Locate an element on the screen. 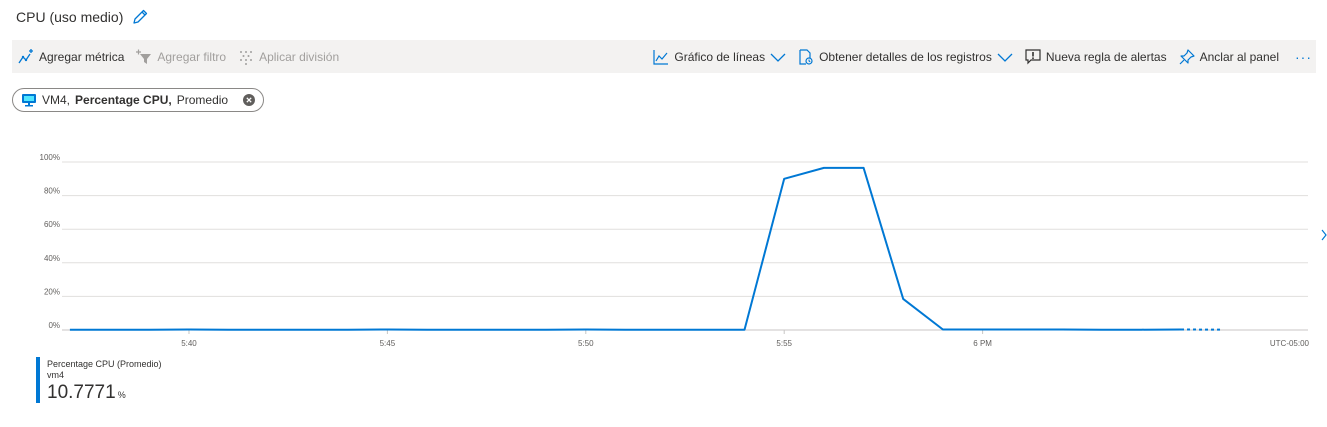 Image resolution: width=1327 pixels, height=427 pixels. legend-color-bar is located at coordinates (38, 380).